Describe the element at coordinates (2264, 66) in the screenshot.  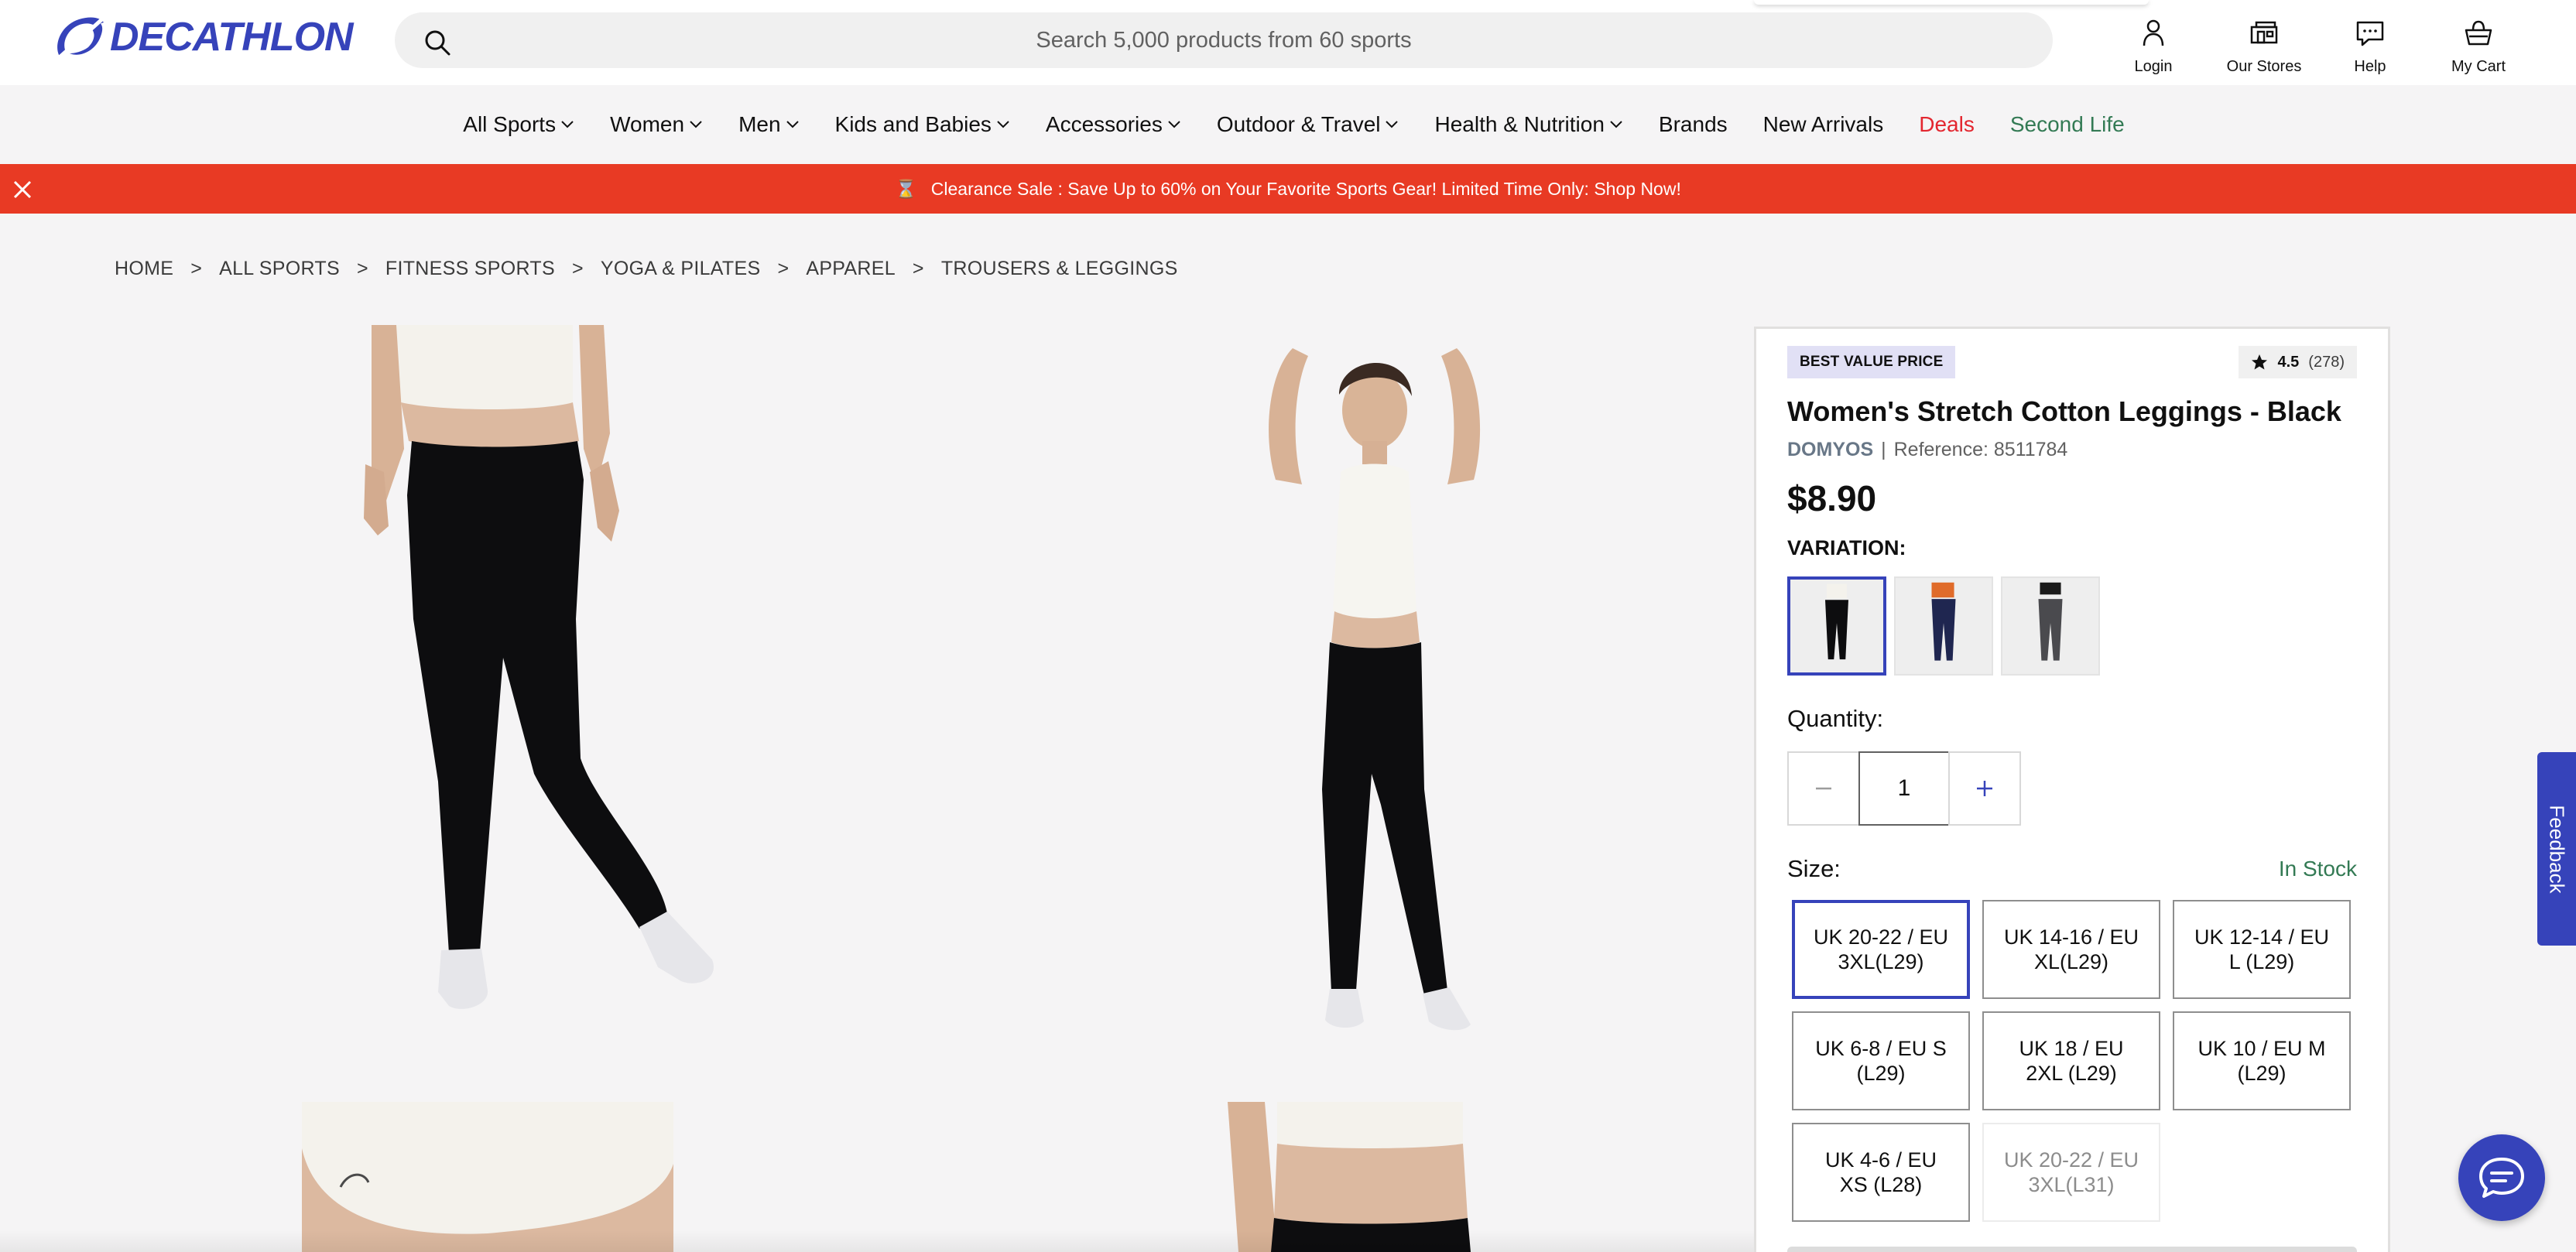
I see `our-stores-label: Our Stores` at that location.